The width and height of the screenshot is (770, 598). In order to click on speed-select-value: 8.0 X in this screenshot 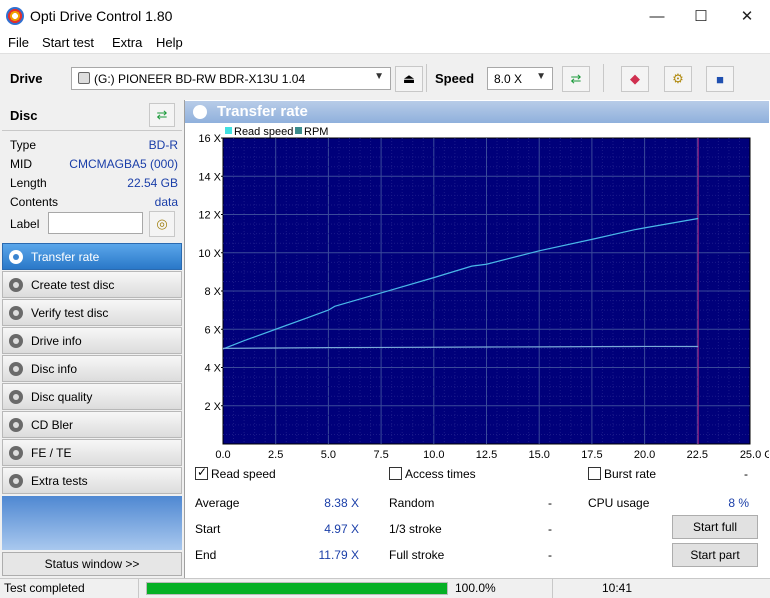, I will do `click(508, 79)`.